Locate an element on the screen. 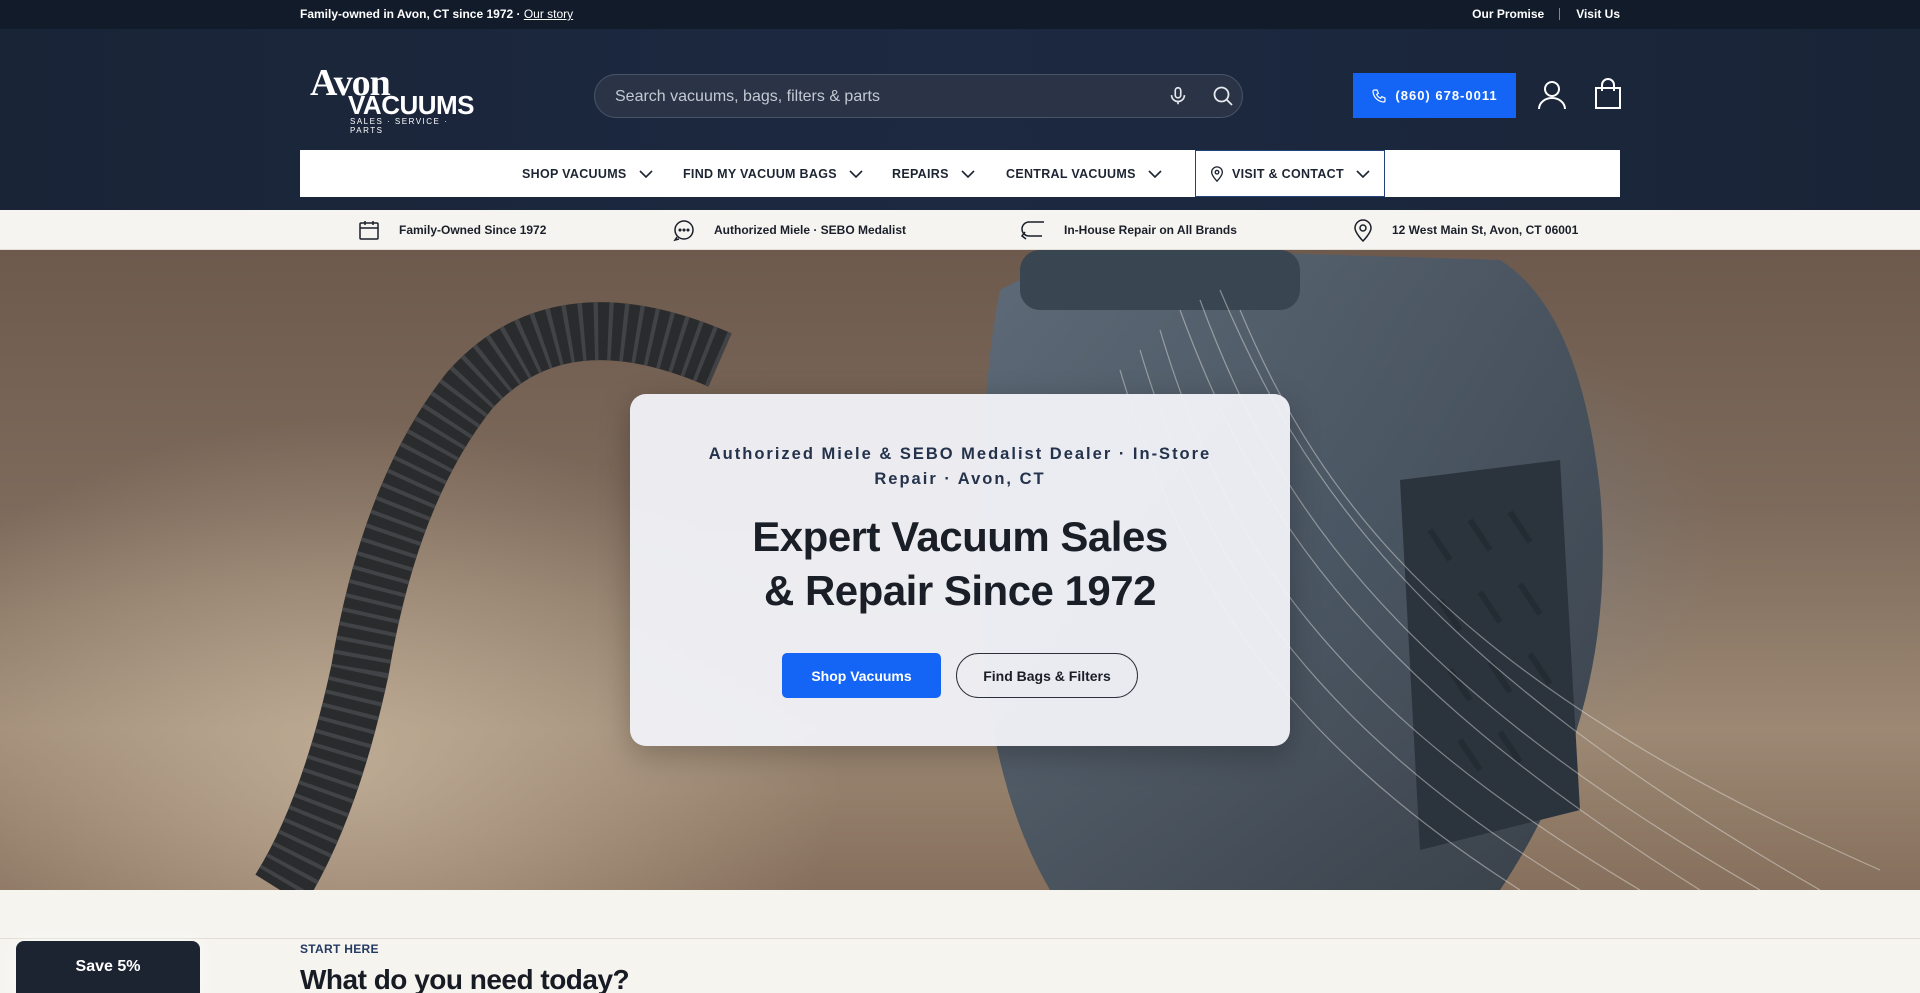 This screenshot has height=993, width=1920. trust-item-family-owned: Family-Owned Since 1972 is located at coordinates (451, 230).